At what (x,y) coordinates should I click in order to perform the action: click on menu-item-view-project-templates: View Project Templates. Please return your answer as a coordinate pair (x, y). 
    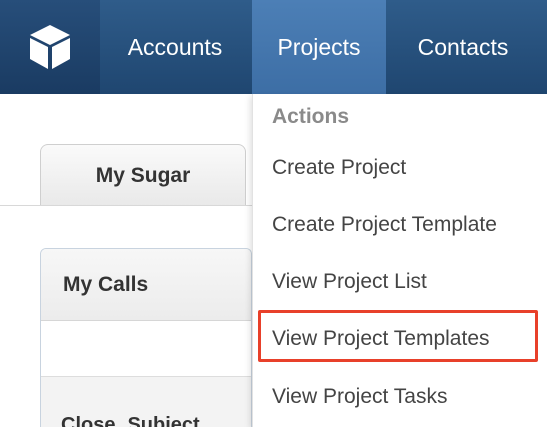
    Looking at the image, I should click on (381, 339).